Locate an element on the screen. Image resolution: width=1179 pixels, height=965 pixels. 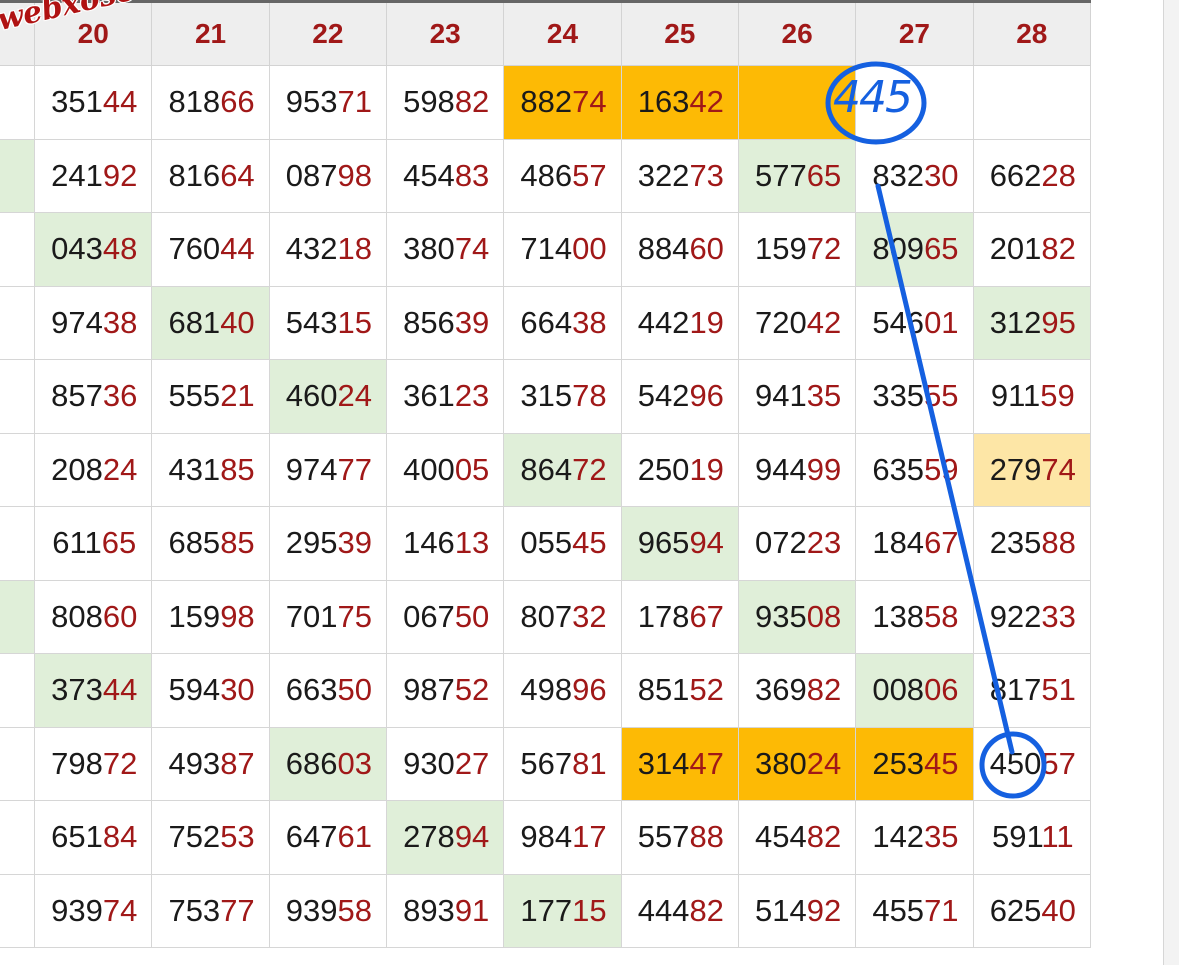
result-cell: 86472 is located at coordinates (562, 469).